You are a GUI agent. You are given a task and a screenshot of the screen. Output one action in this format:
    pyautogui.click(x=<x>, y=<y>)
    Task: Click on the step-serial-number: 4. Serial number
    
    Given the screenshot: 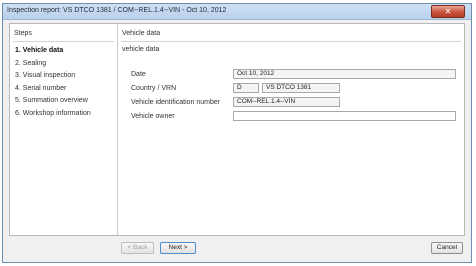 What is the action you would take?
    pyautogui.click(x=53, y=89)
    